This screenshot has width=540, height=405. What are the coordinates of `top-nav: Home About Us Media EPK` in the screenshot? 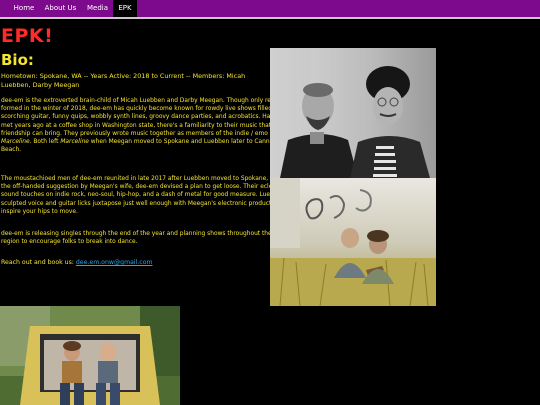 It's located at (270, 9).